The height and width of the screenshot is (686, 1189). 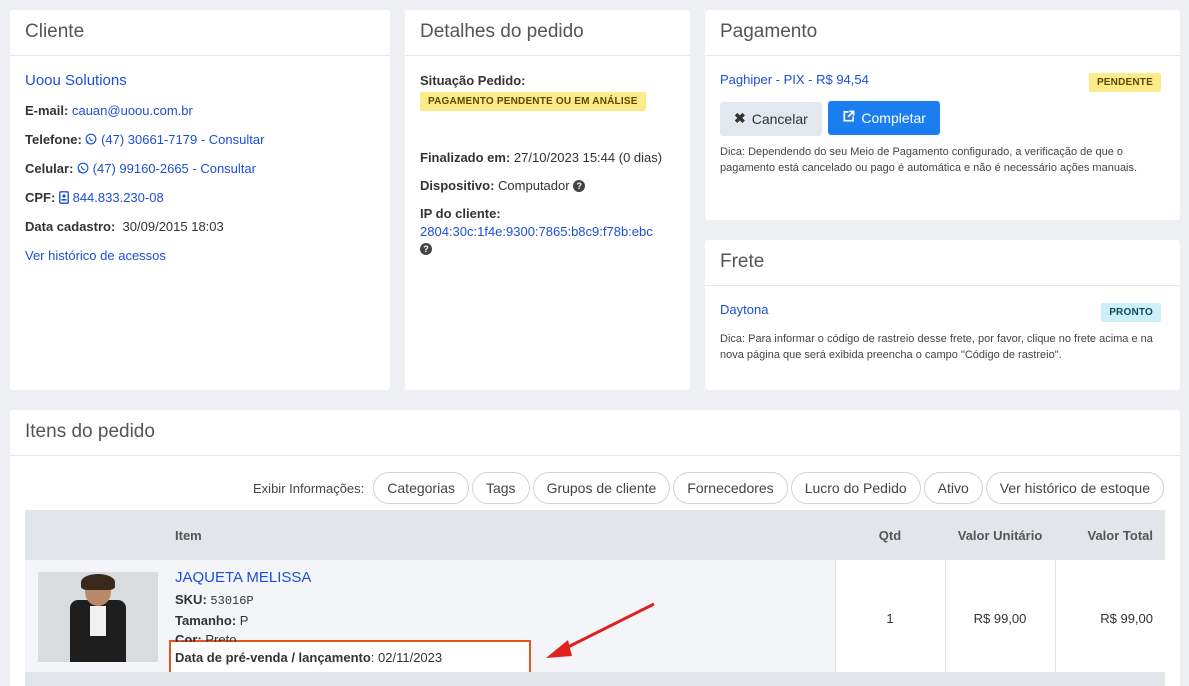 I want to click on complete-button-label: Completar, so click(x=893, y=118).